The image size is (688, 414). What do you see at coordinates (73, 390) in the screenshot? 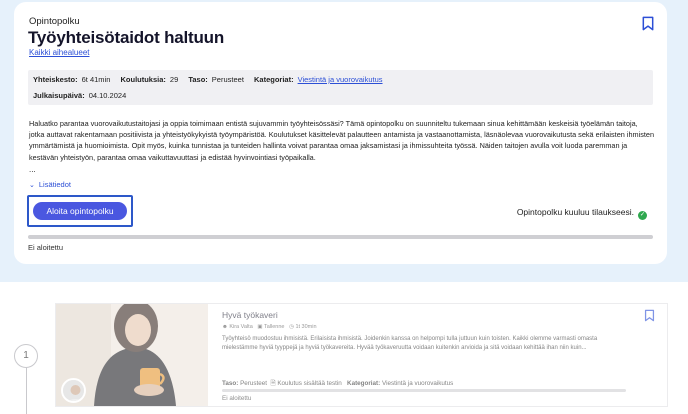
I see `author-avatar` at bounding box center [73, 390].